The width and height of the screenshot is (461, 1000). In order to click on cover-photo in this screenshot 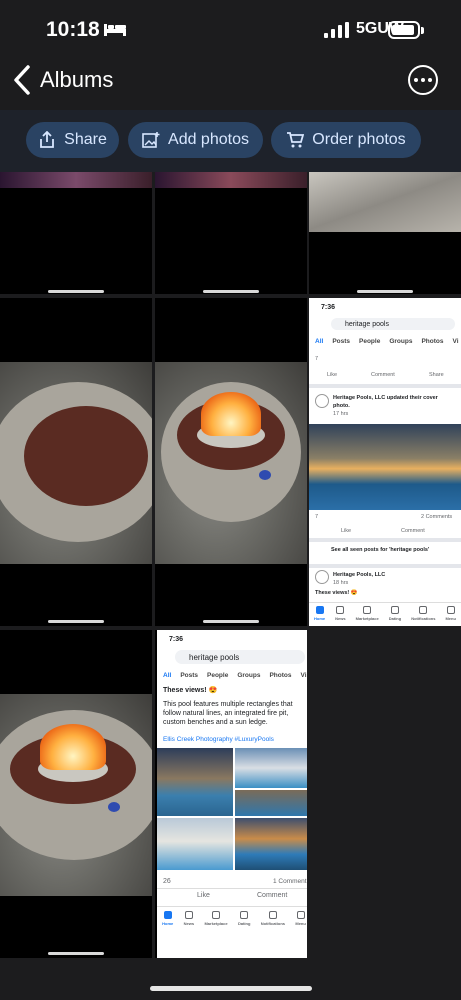, I will do `click(385, 467)`.